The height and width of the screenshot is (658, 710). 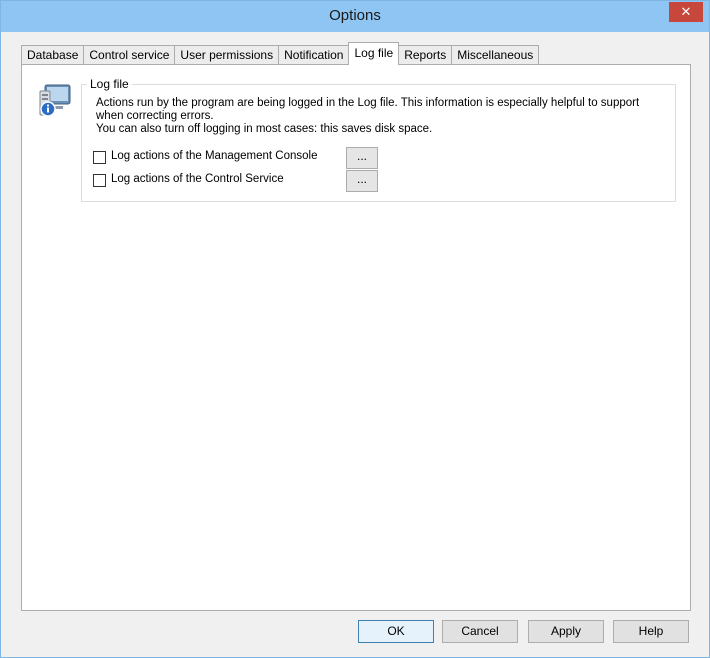 What do you see at coordinates (53, 55) in the screenshot?
I see `tab-database: Database` at bounding box center [53, 55].